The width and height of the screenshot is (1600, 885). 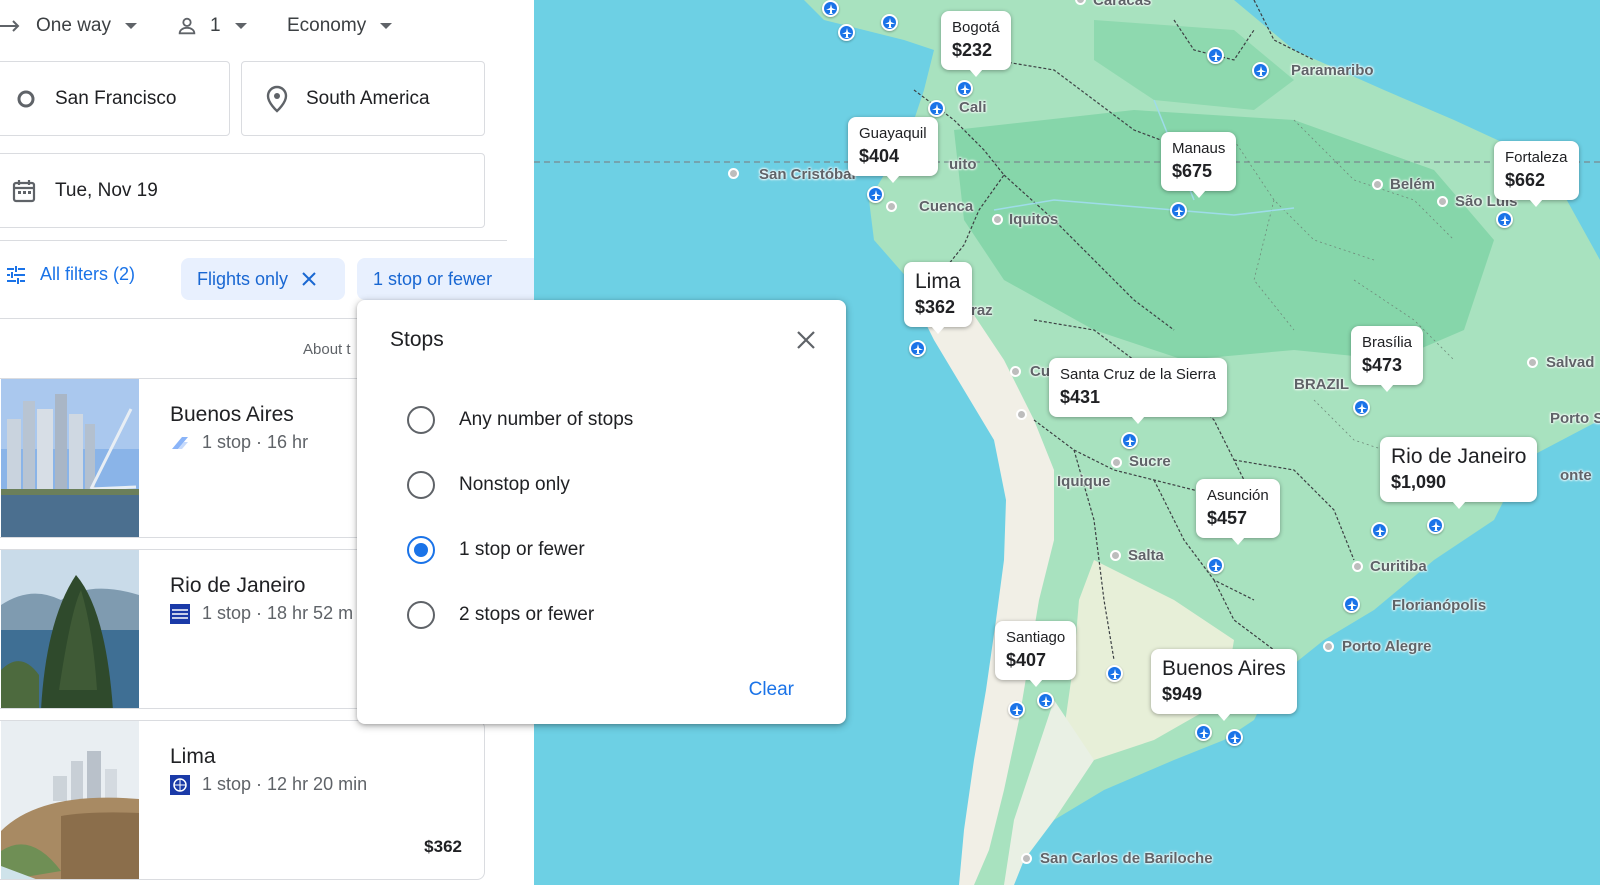 I want to click on price-pin-manaus: Manaus $675, so click(x=1199, y=165).